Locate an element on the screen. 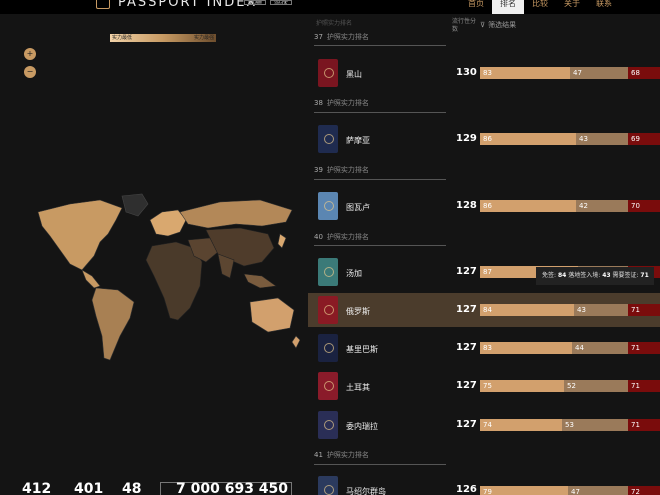 This screenshot has width=660, height=495. visa-free-bar: 75 is located at coordinates (522, 386).